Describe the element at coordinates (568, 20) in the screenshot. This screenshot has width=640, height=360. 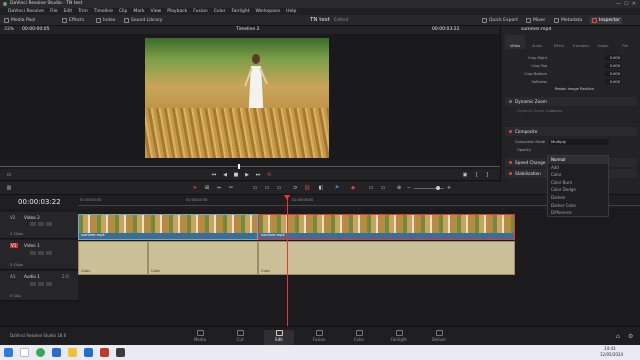
I see `metadata-button: Metadata` at that location.